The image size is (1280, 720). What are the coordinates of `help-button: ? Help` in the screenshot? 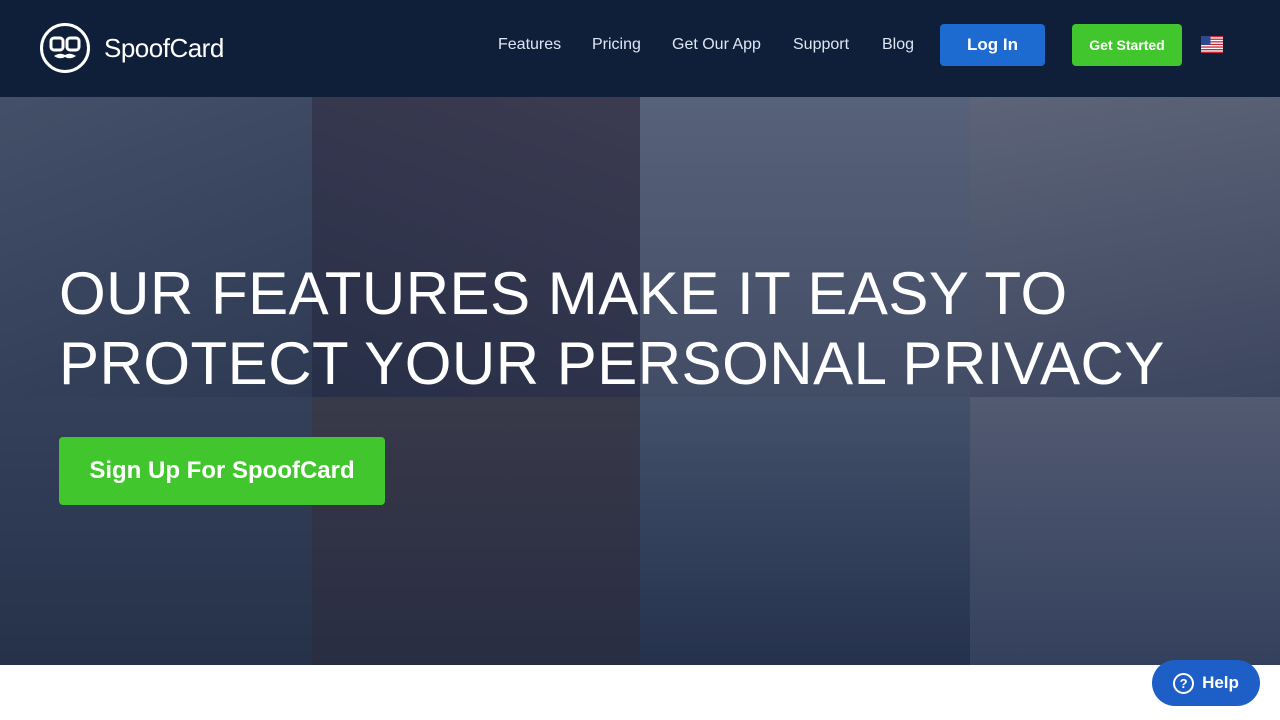 It's located at (1206, 683).